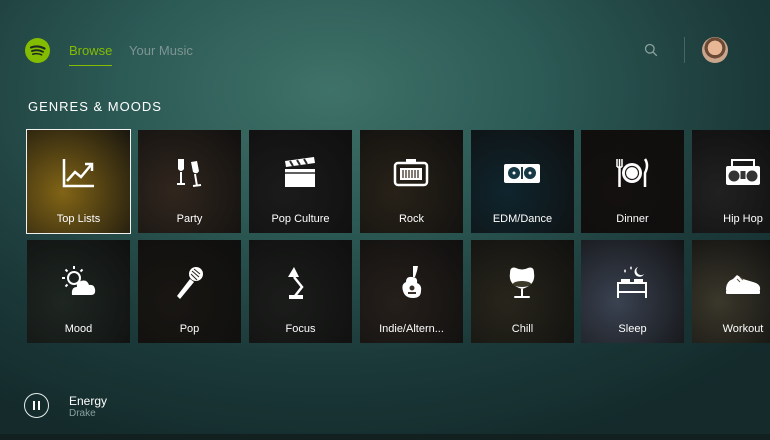  I want to click on genre-tile: Workout, so click(731, 291).